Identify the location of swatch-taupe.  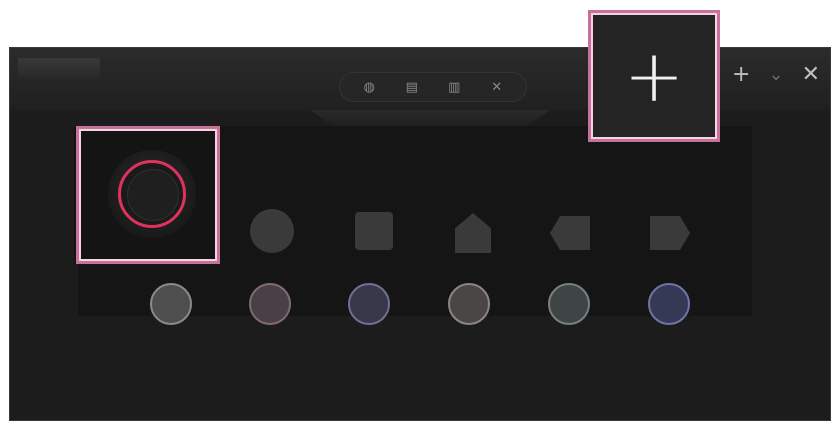
(469, 304).